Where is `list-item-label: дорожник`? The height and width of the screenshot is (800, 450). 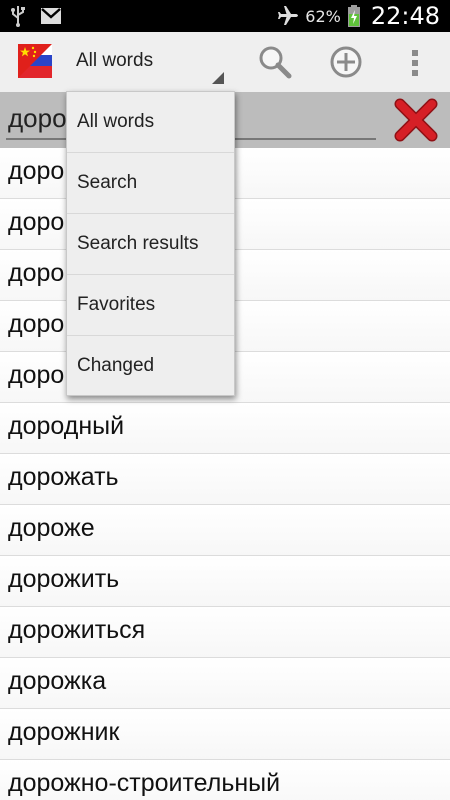 list-item-label: дорожник is located at coordinates (64, 732).